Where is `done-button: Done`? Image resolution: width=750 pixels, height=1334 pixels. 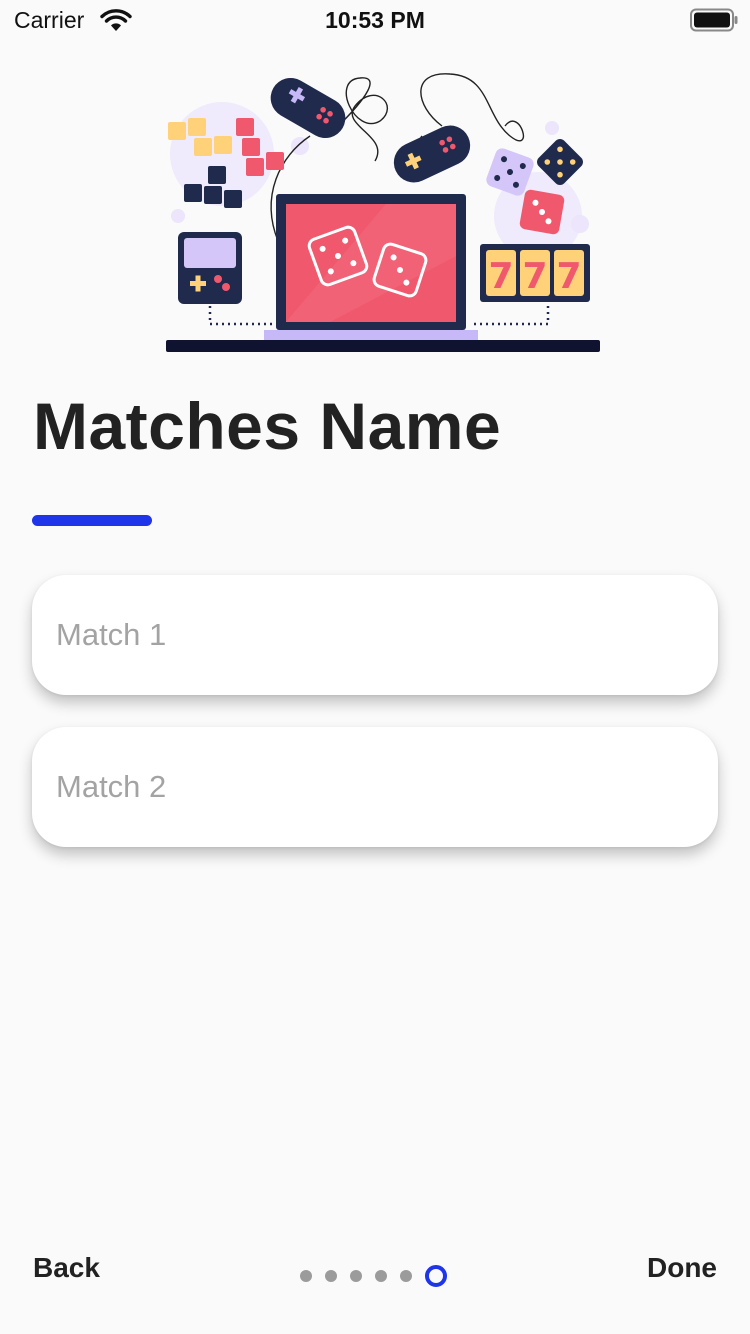 done-button: Done is located at coordinates (682, 1268).